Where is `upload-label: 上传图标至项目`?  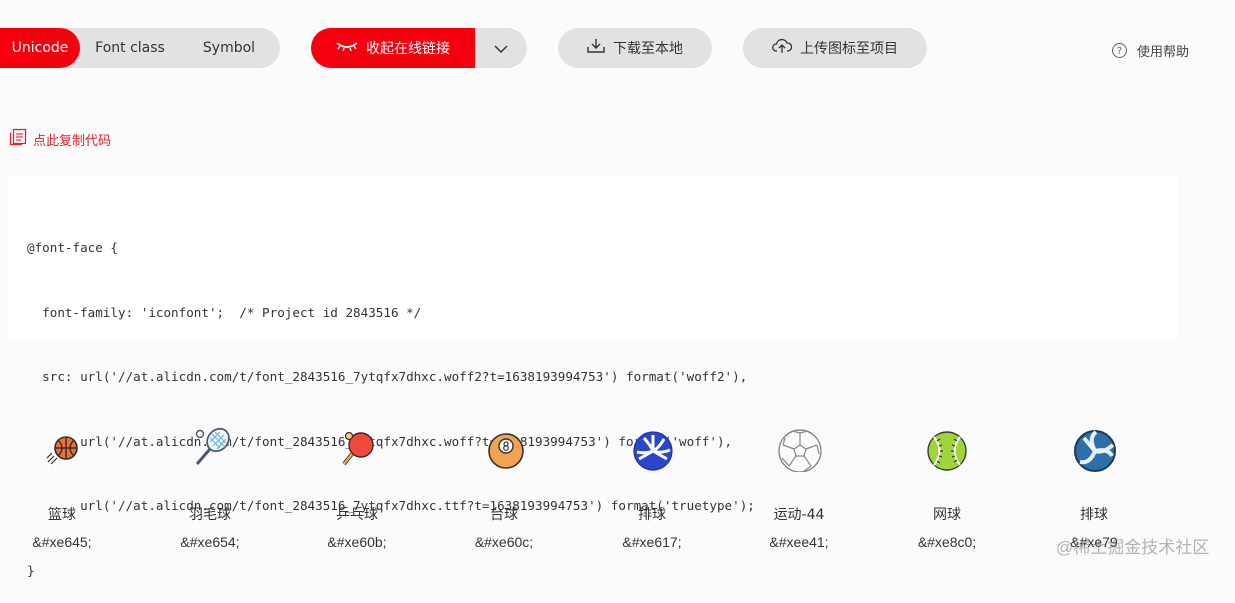 upload-label: 上传图标至项目 is located at coordinates (849, 49).